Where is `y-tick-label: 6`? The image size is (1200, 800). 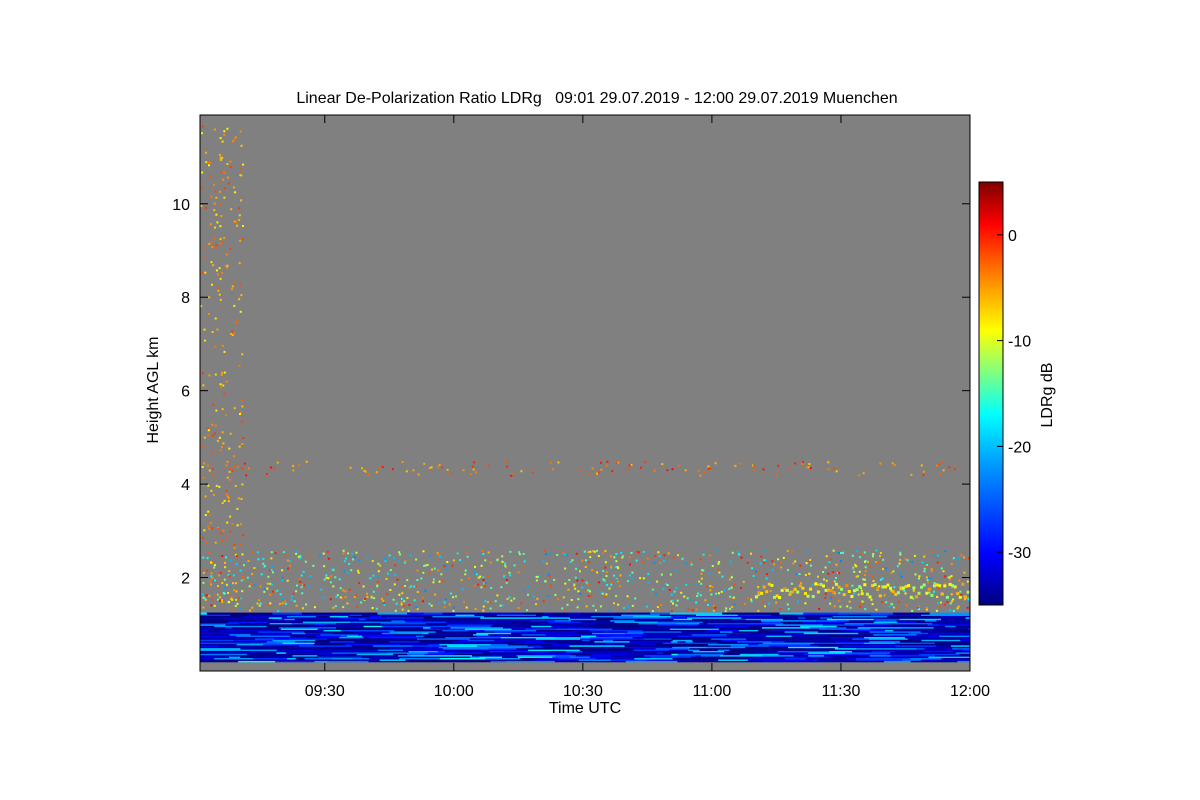
y-tick-label: 6 is located at coordinates (185, 392).